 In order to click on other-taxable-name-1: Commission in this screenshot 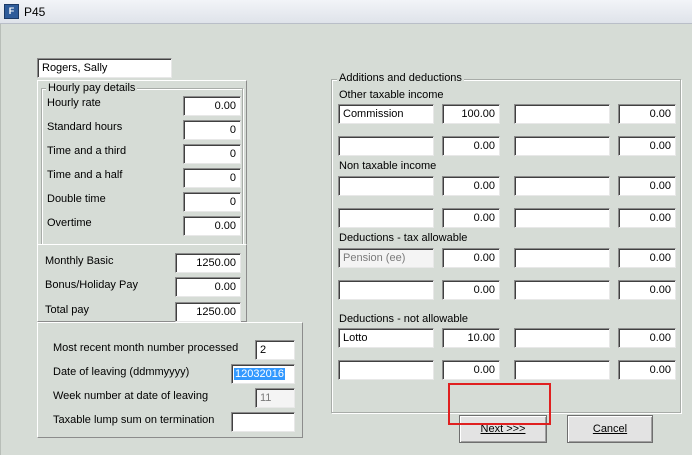, I will do `click(386, 114)`.